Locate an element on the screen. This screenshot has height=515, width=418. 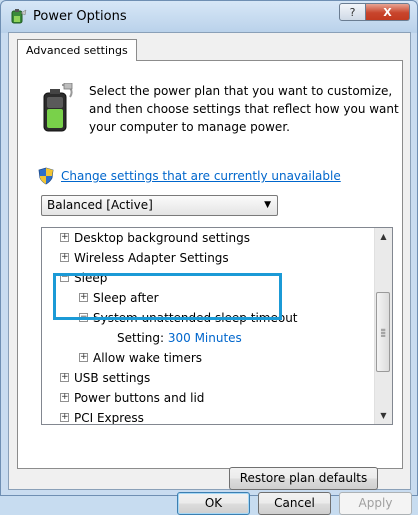
tree-item-allow-wake-timers: + Allow wake timers is located at coordinates (140, 358).